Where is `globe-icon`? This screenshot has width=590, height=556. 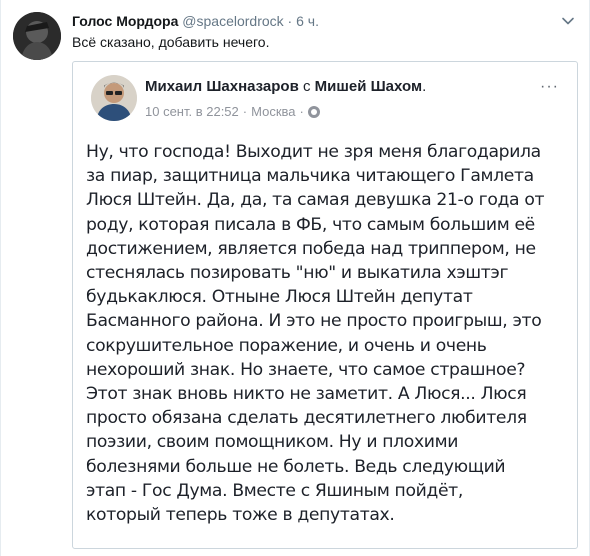
globe-icon is located at coordinates (313, 111).